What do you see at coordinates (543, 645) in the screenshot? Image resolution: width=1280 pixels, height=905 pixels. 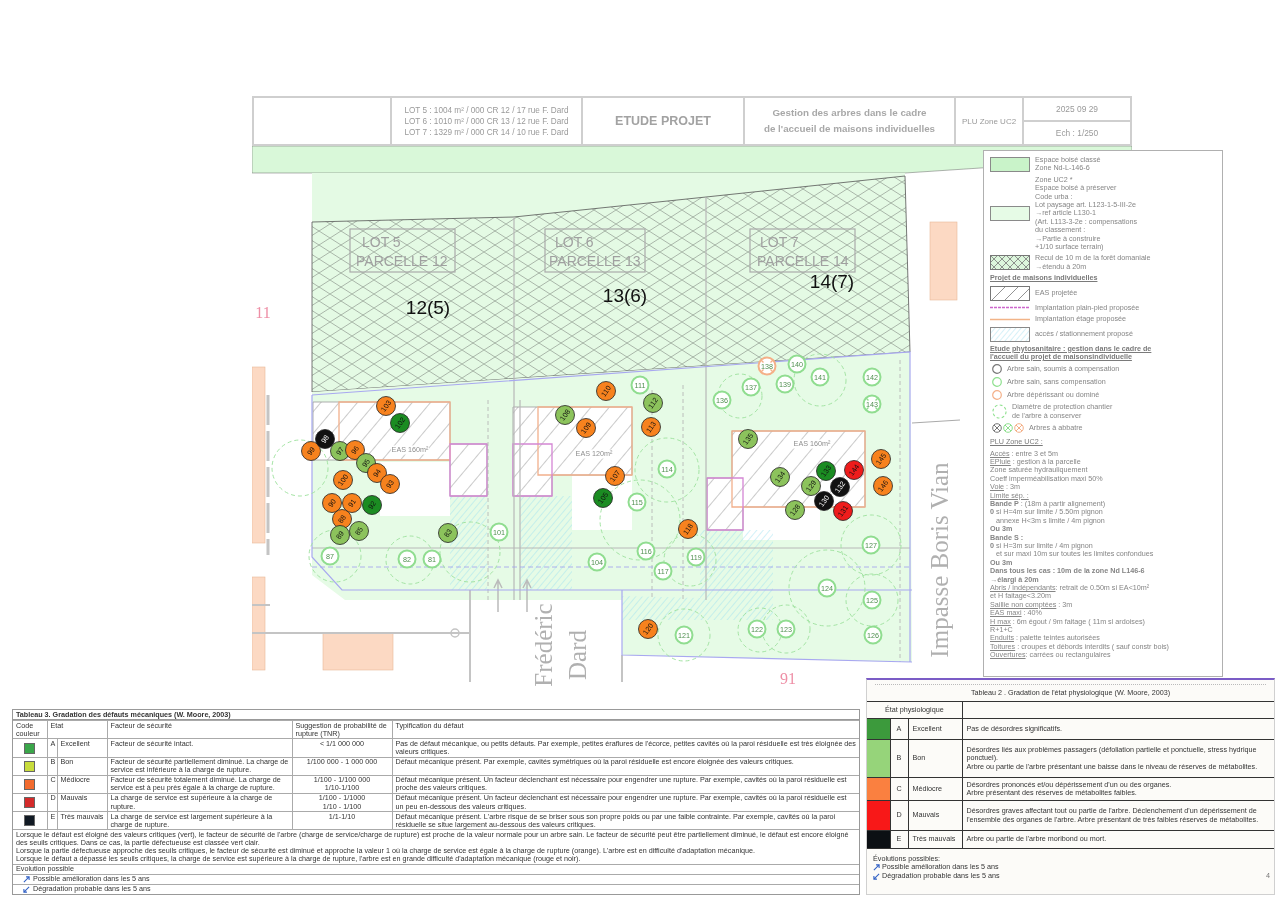 I see `street-name: Frédéric` at bounding box center [543, 645].